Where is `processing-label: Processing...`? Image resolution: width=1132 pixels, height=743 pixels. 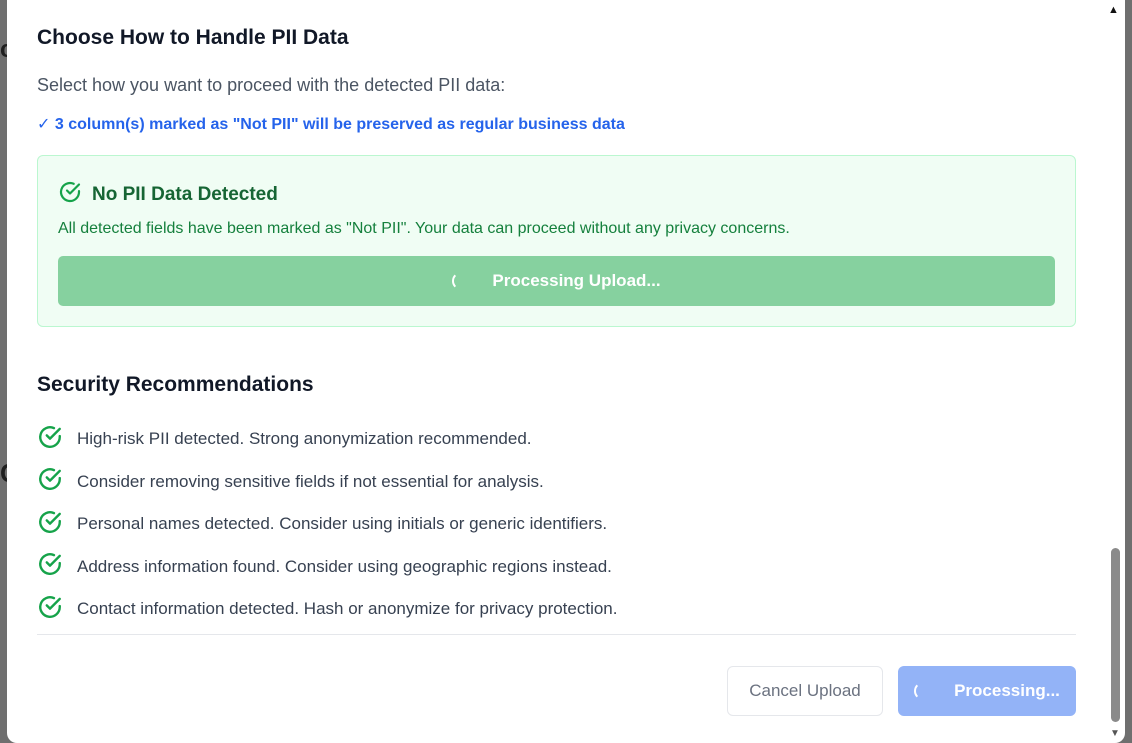
processing-label: Processing... is located at coordinates (1007, 690).